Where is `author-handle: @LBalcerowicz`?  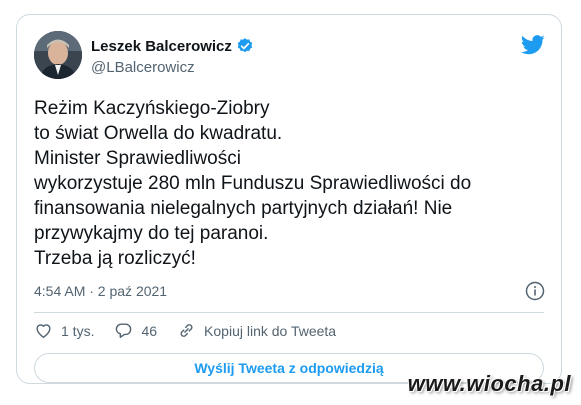
author-handle: @LBalcerowicz is located at coordinates (143, 67).